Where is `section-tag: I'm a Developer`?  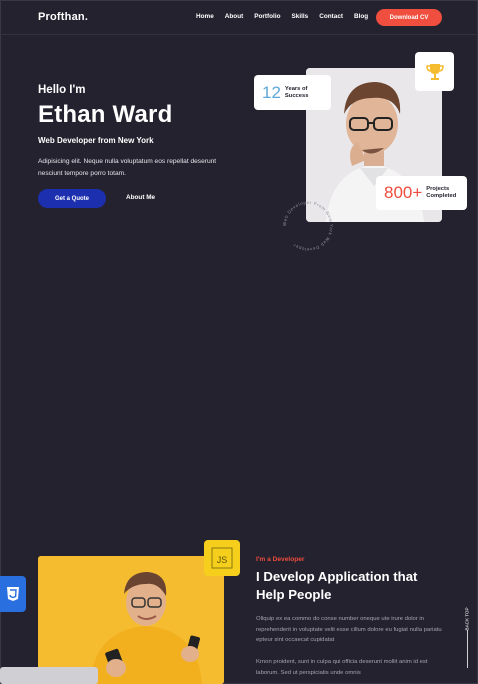
section-tag: I'm a Developer is located at coordinates (280, 559).